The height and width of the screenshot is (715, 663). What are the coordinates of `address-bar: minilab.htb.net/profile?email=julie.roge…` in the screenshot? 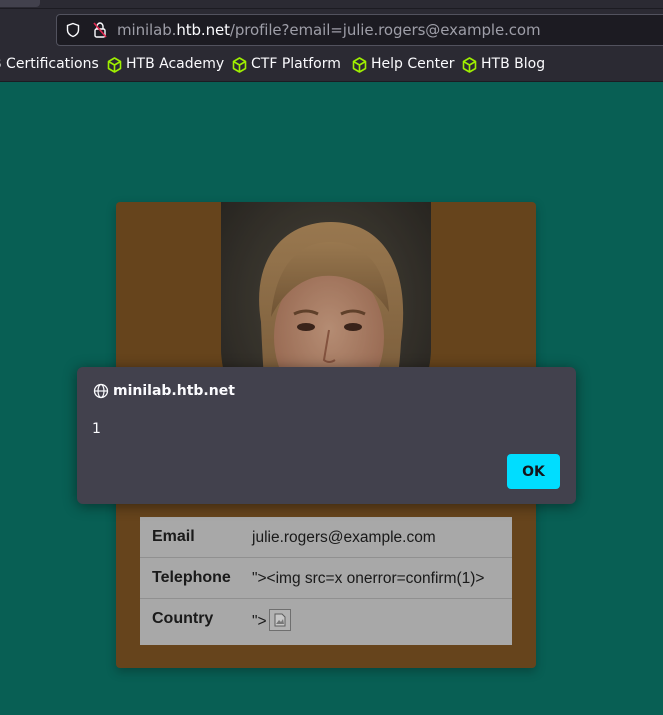 It's located at (359, 30).